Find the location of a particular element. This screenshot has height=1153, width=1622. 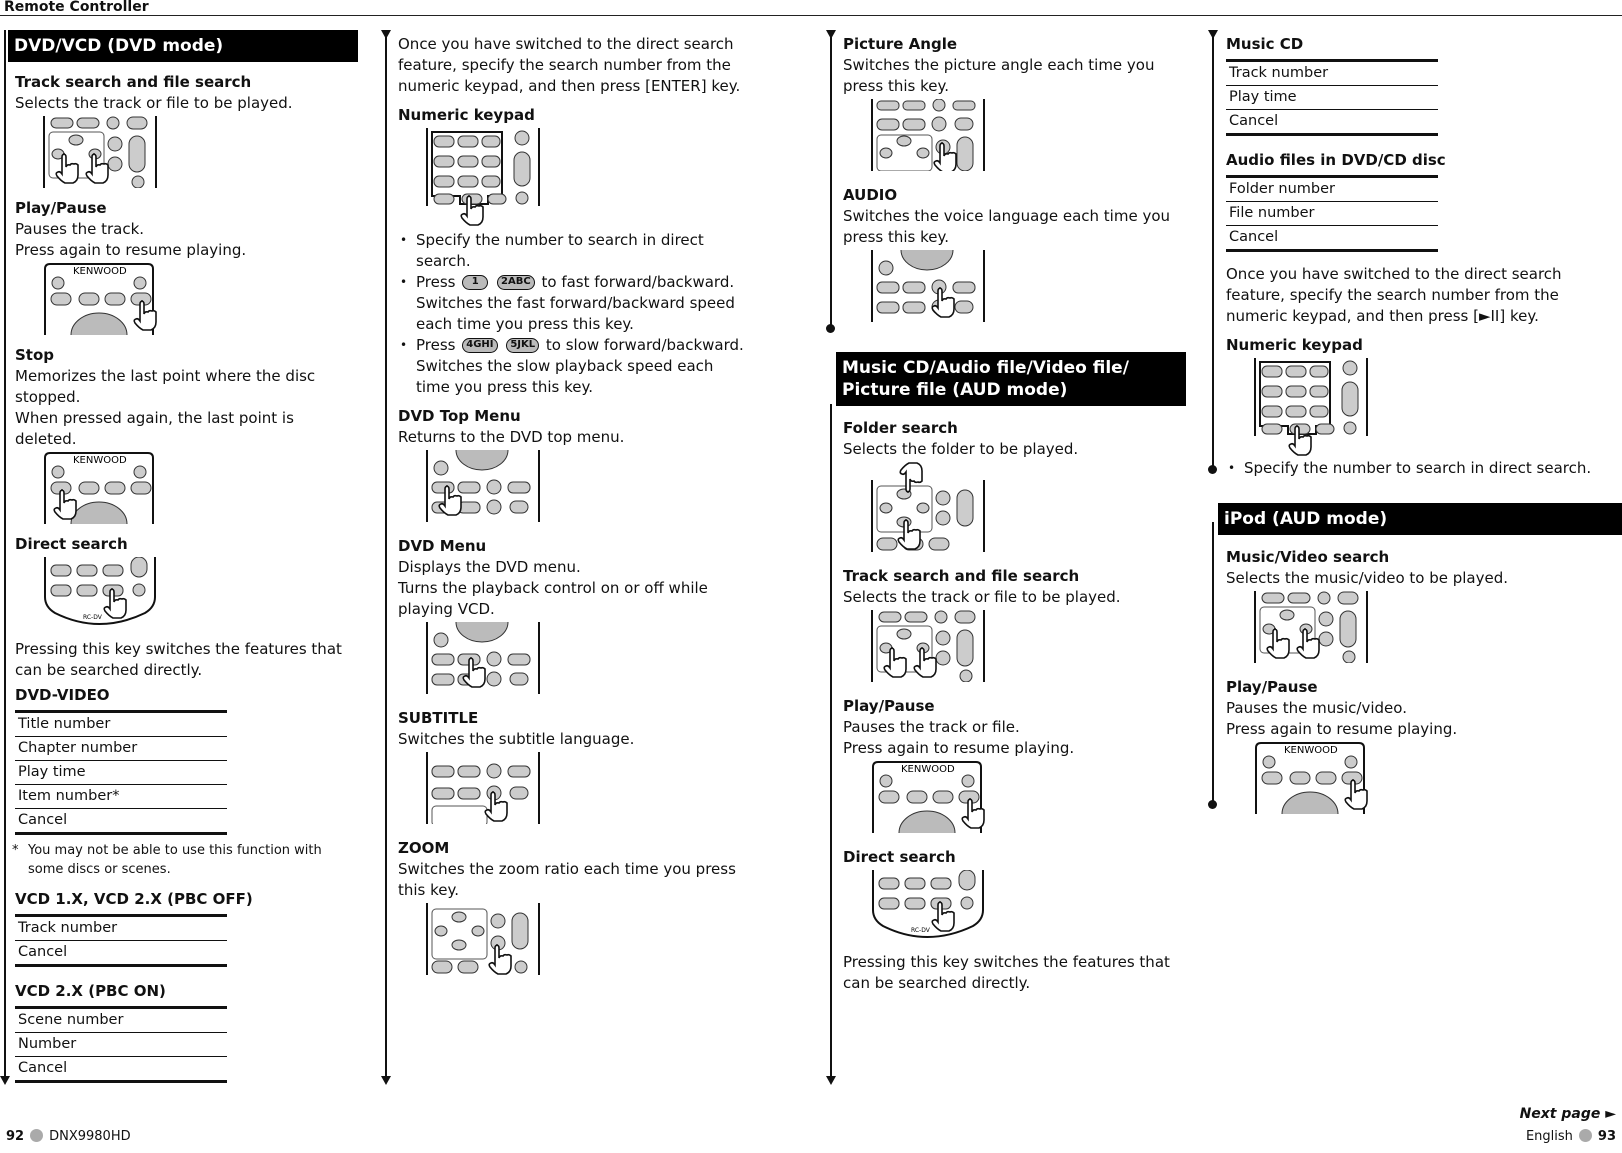

page-header-title: Remote Controller is located at coordinates (76, 7).